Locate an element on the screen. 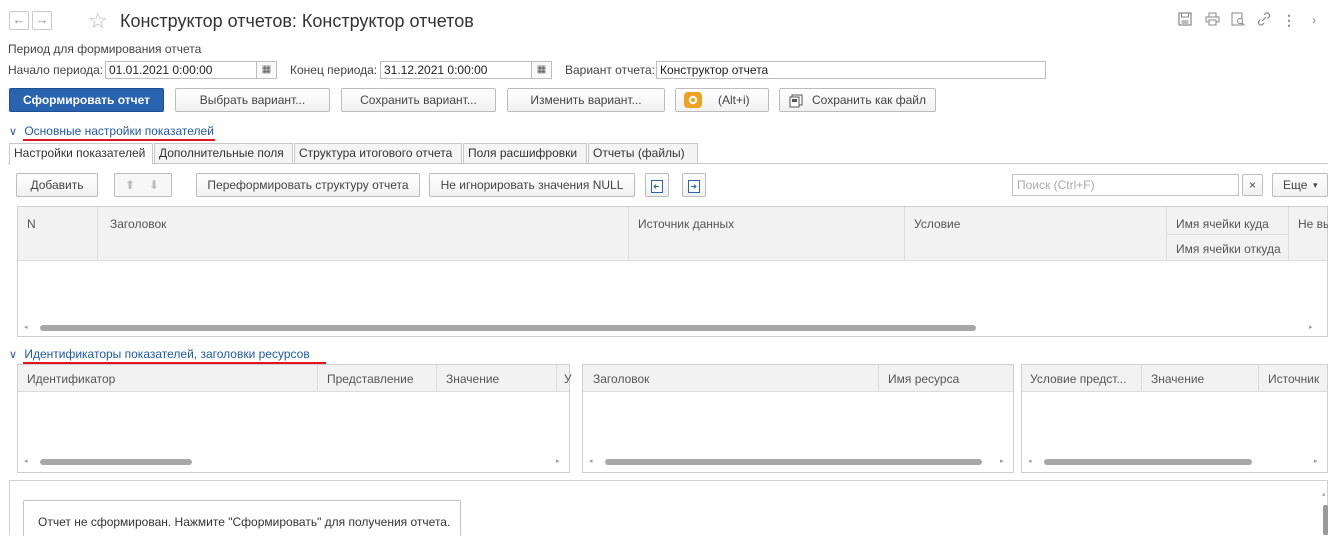 This screenshot has height=536, width=1328. clear-search-icon: × is located at coordinates (1252, 185).